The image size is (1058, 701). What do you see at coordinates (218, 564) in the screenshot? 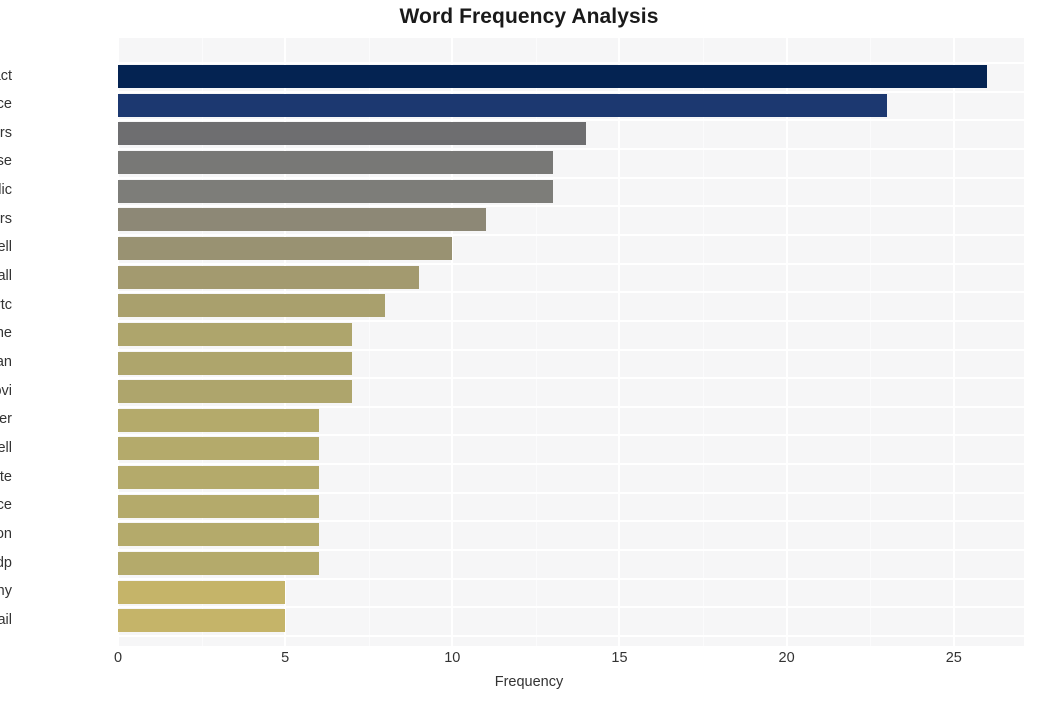
I see `bar-ndp` at bounding box center [218, 564].